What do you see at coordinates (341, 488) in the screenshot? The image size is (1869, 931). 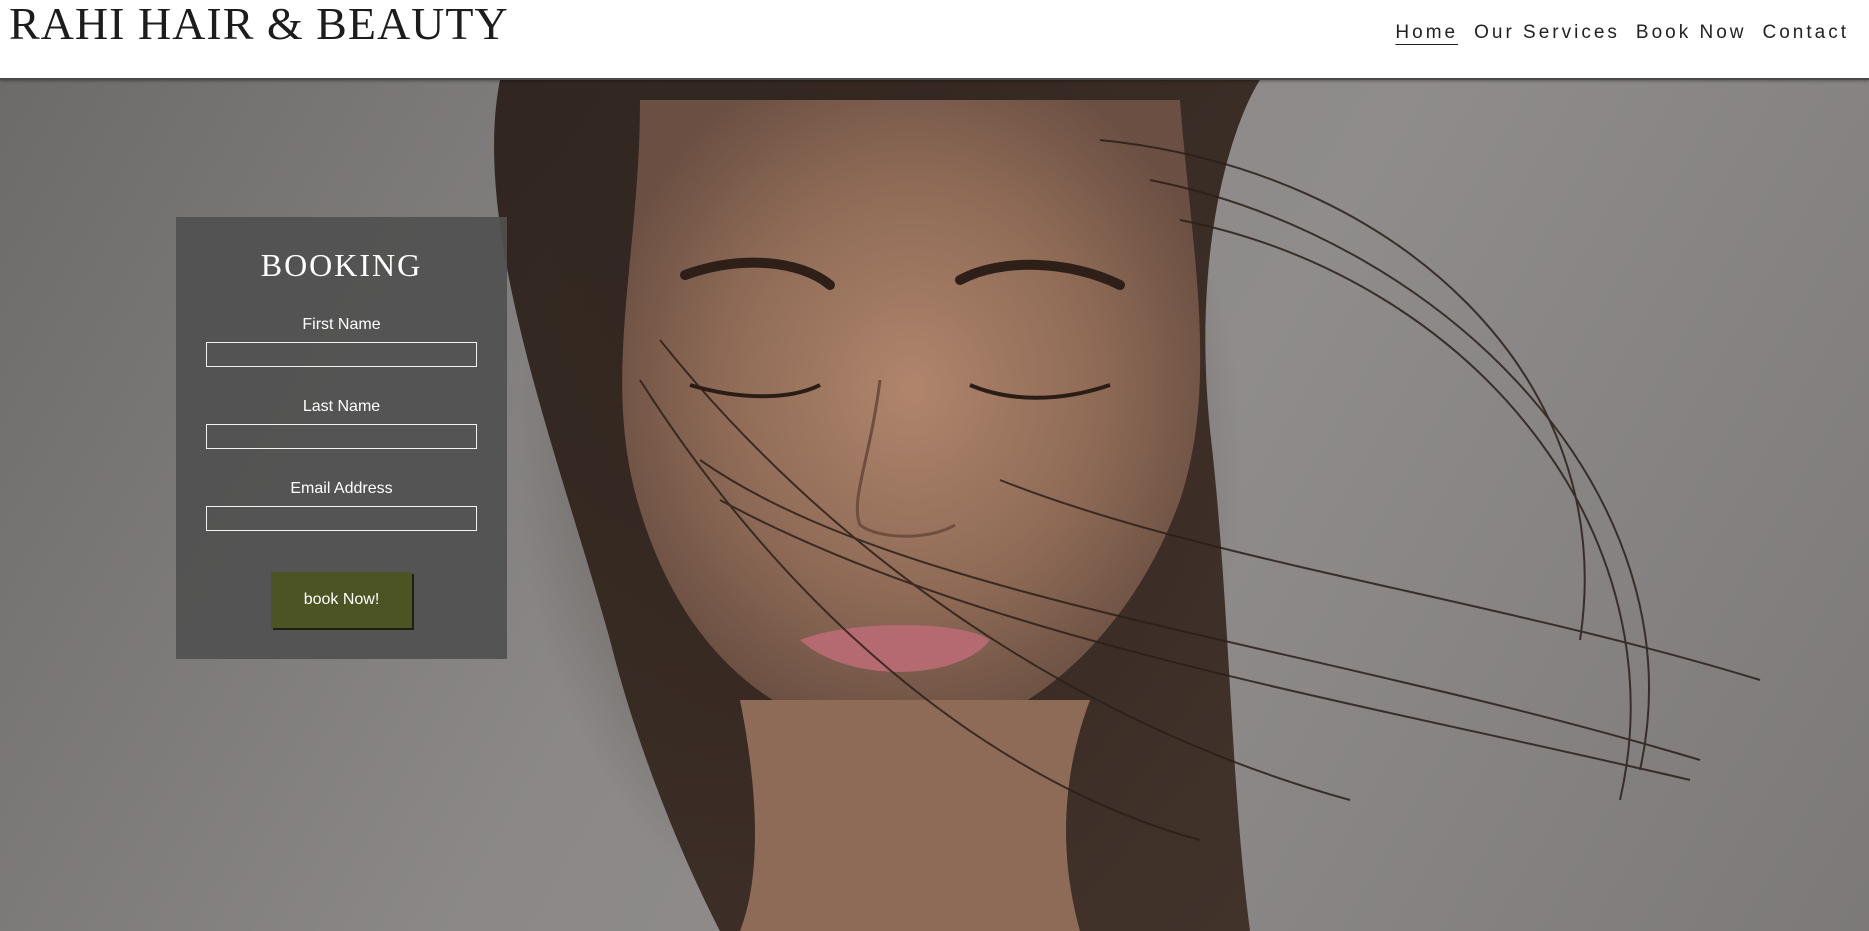 I see `email-label: Email Address` at bounding box center [341, 488].